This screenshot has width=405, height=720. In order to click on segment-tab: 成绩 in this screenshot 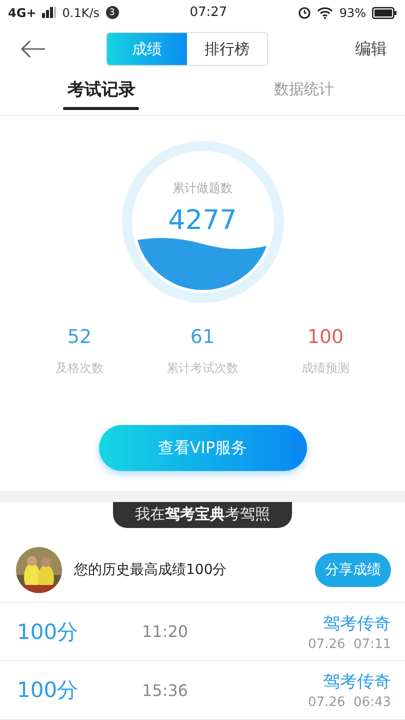, I will do `click(147, 49)`.